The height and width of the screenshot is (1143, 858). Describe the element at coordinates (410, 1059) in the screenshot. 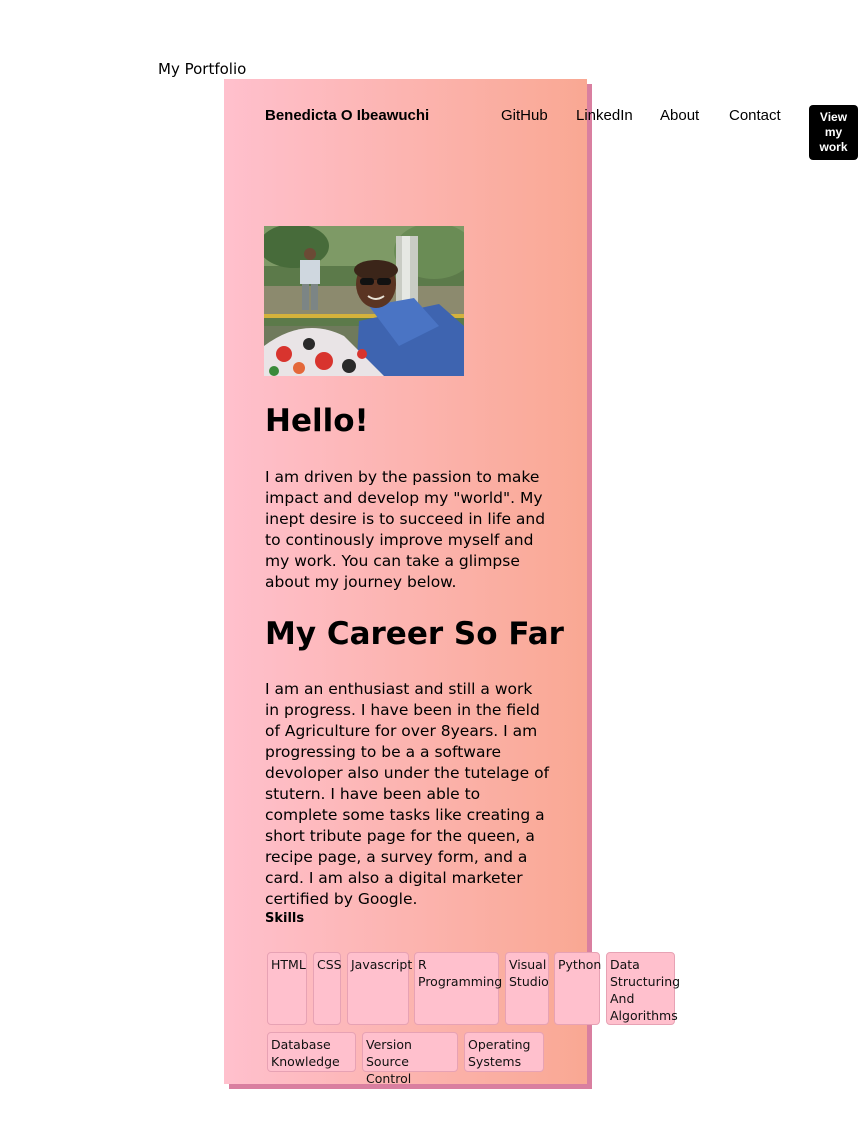

I see `skill-chip-version-source-control: Version Source Control` at that location.